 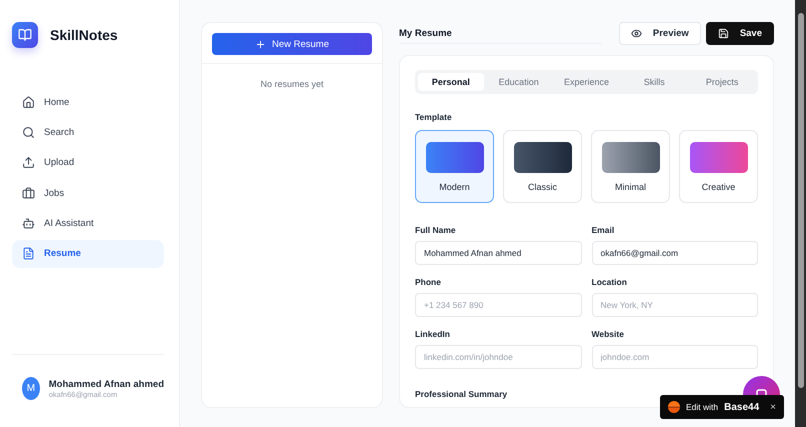 What do you see at coordinates (498, 305) in the screenshot?
I see `input-field: +1 234 567 890` at bounding box center [498, 305].